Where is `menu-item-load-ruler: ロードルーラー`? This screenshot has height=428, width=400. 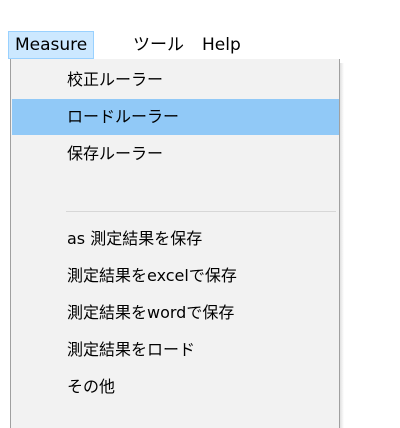
menu-item-load-ruler: ロードルーラー is located at coordinates (175, 117).